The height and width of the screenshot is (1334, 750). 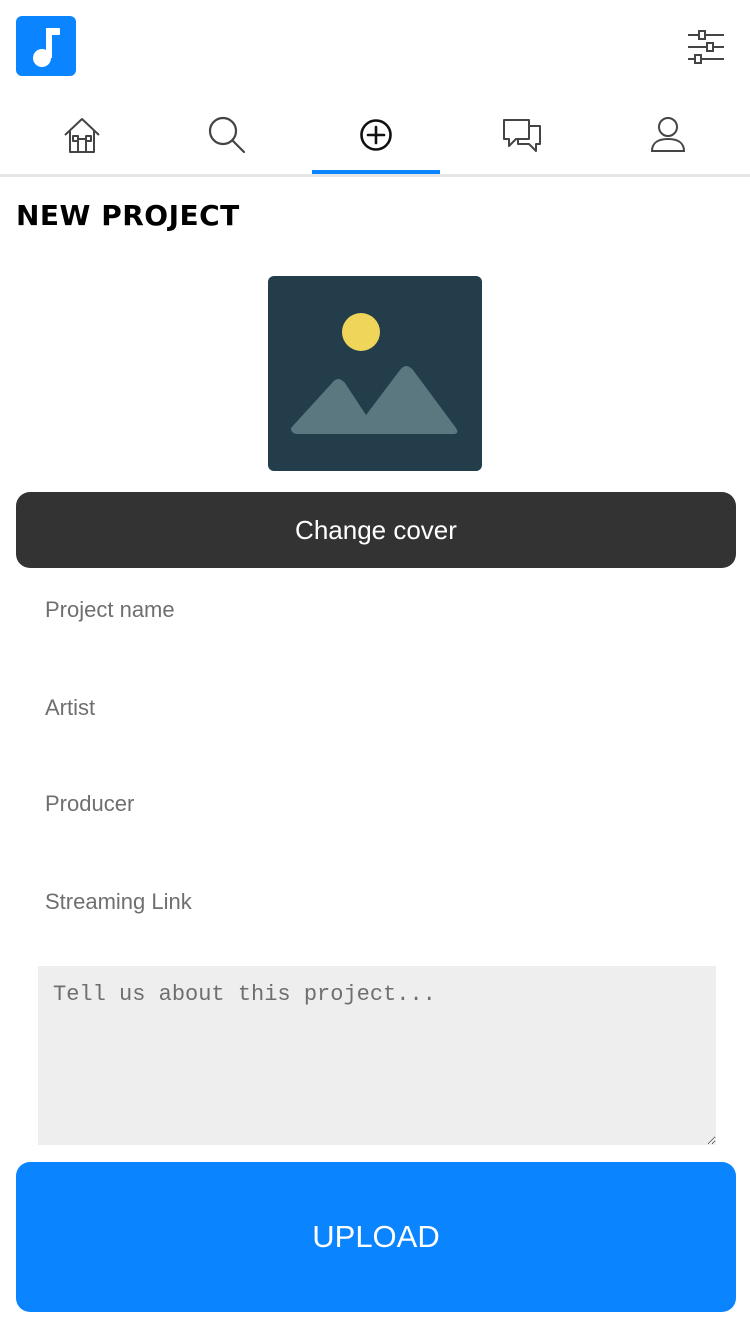 What do you see at coordinates (376, 1237) in the screenshot?
I see `upload-button: UPLOAD` at bounding box center [376, 1237].